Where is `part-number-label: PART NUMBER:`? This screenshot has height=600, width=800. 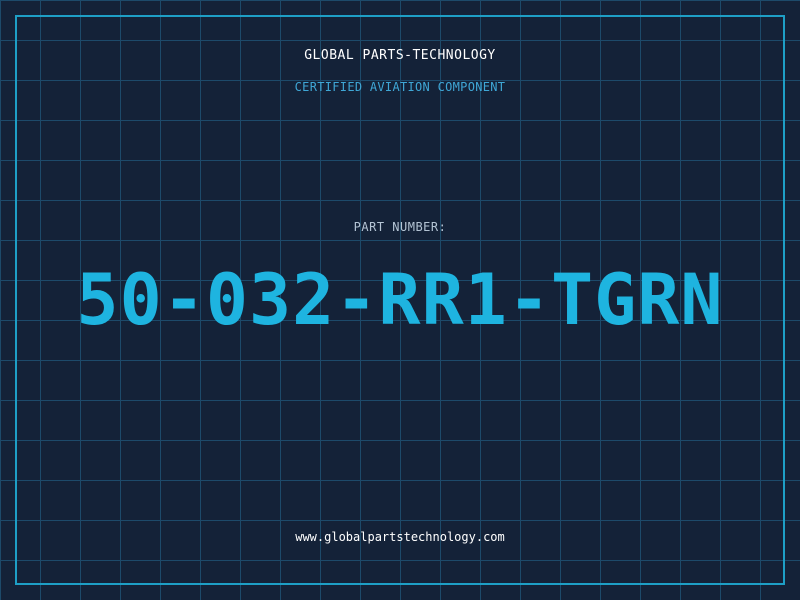 part-number-label: PART NUMBER: is located at coordinates (400, 227).